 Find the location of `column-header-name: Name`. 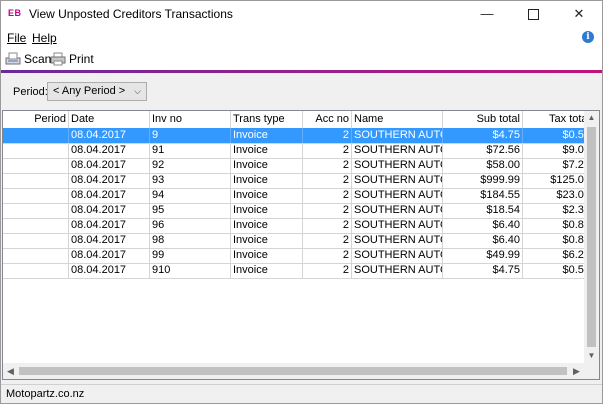

column-header-name: Name is located at coordinates (397, 119).